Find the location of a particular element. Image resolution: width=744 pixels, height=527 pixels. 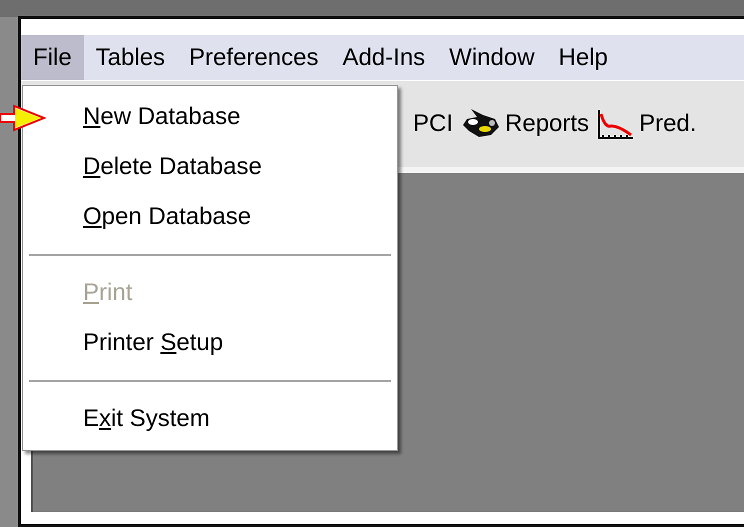

menu-item: Preferences is located at coordinates (253, 57).